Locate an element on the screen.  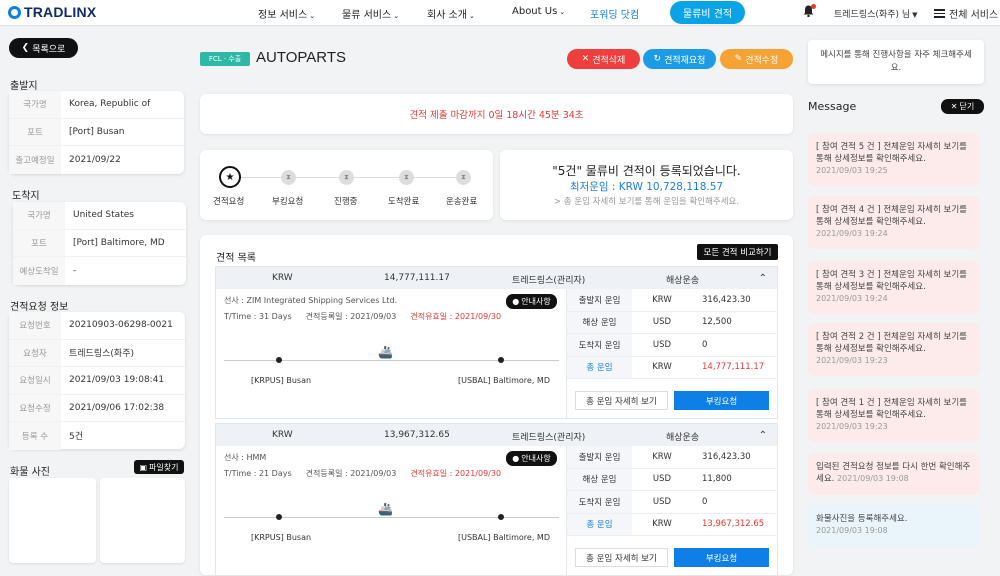
registered-count-text: "5건" 물류비 견적이 등록되었습니다. is located at coordinates (646, 171).